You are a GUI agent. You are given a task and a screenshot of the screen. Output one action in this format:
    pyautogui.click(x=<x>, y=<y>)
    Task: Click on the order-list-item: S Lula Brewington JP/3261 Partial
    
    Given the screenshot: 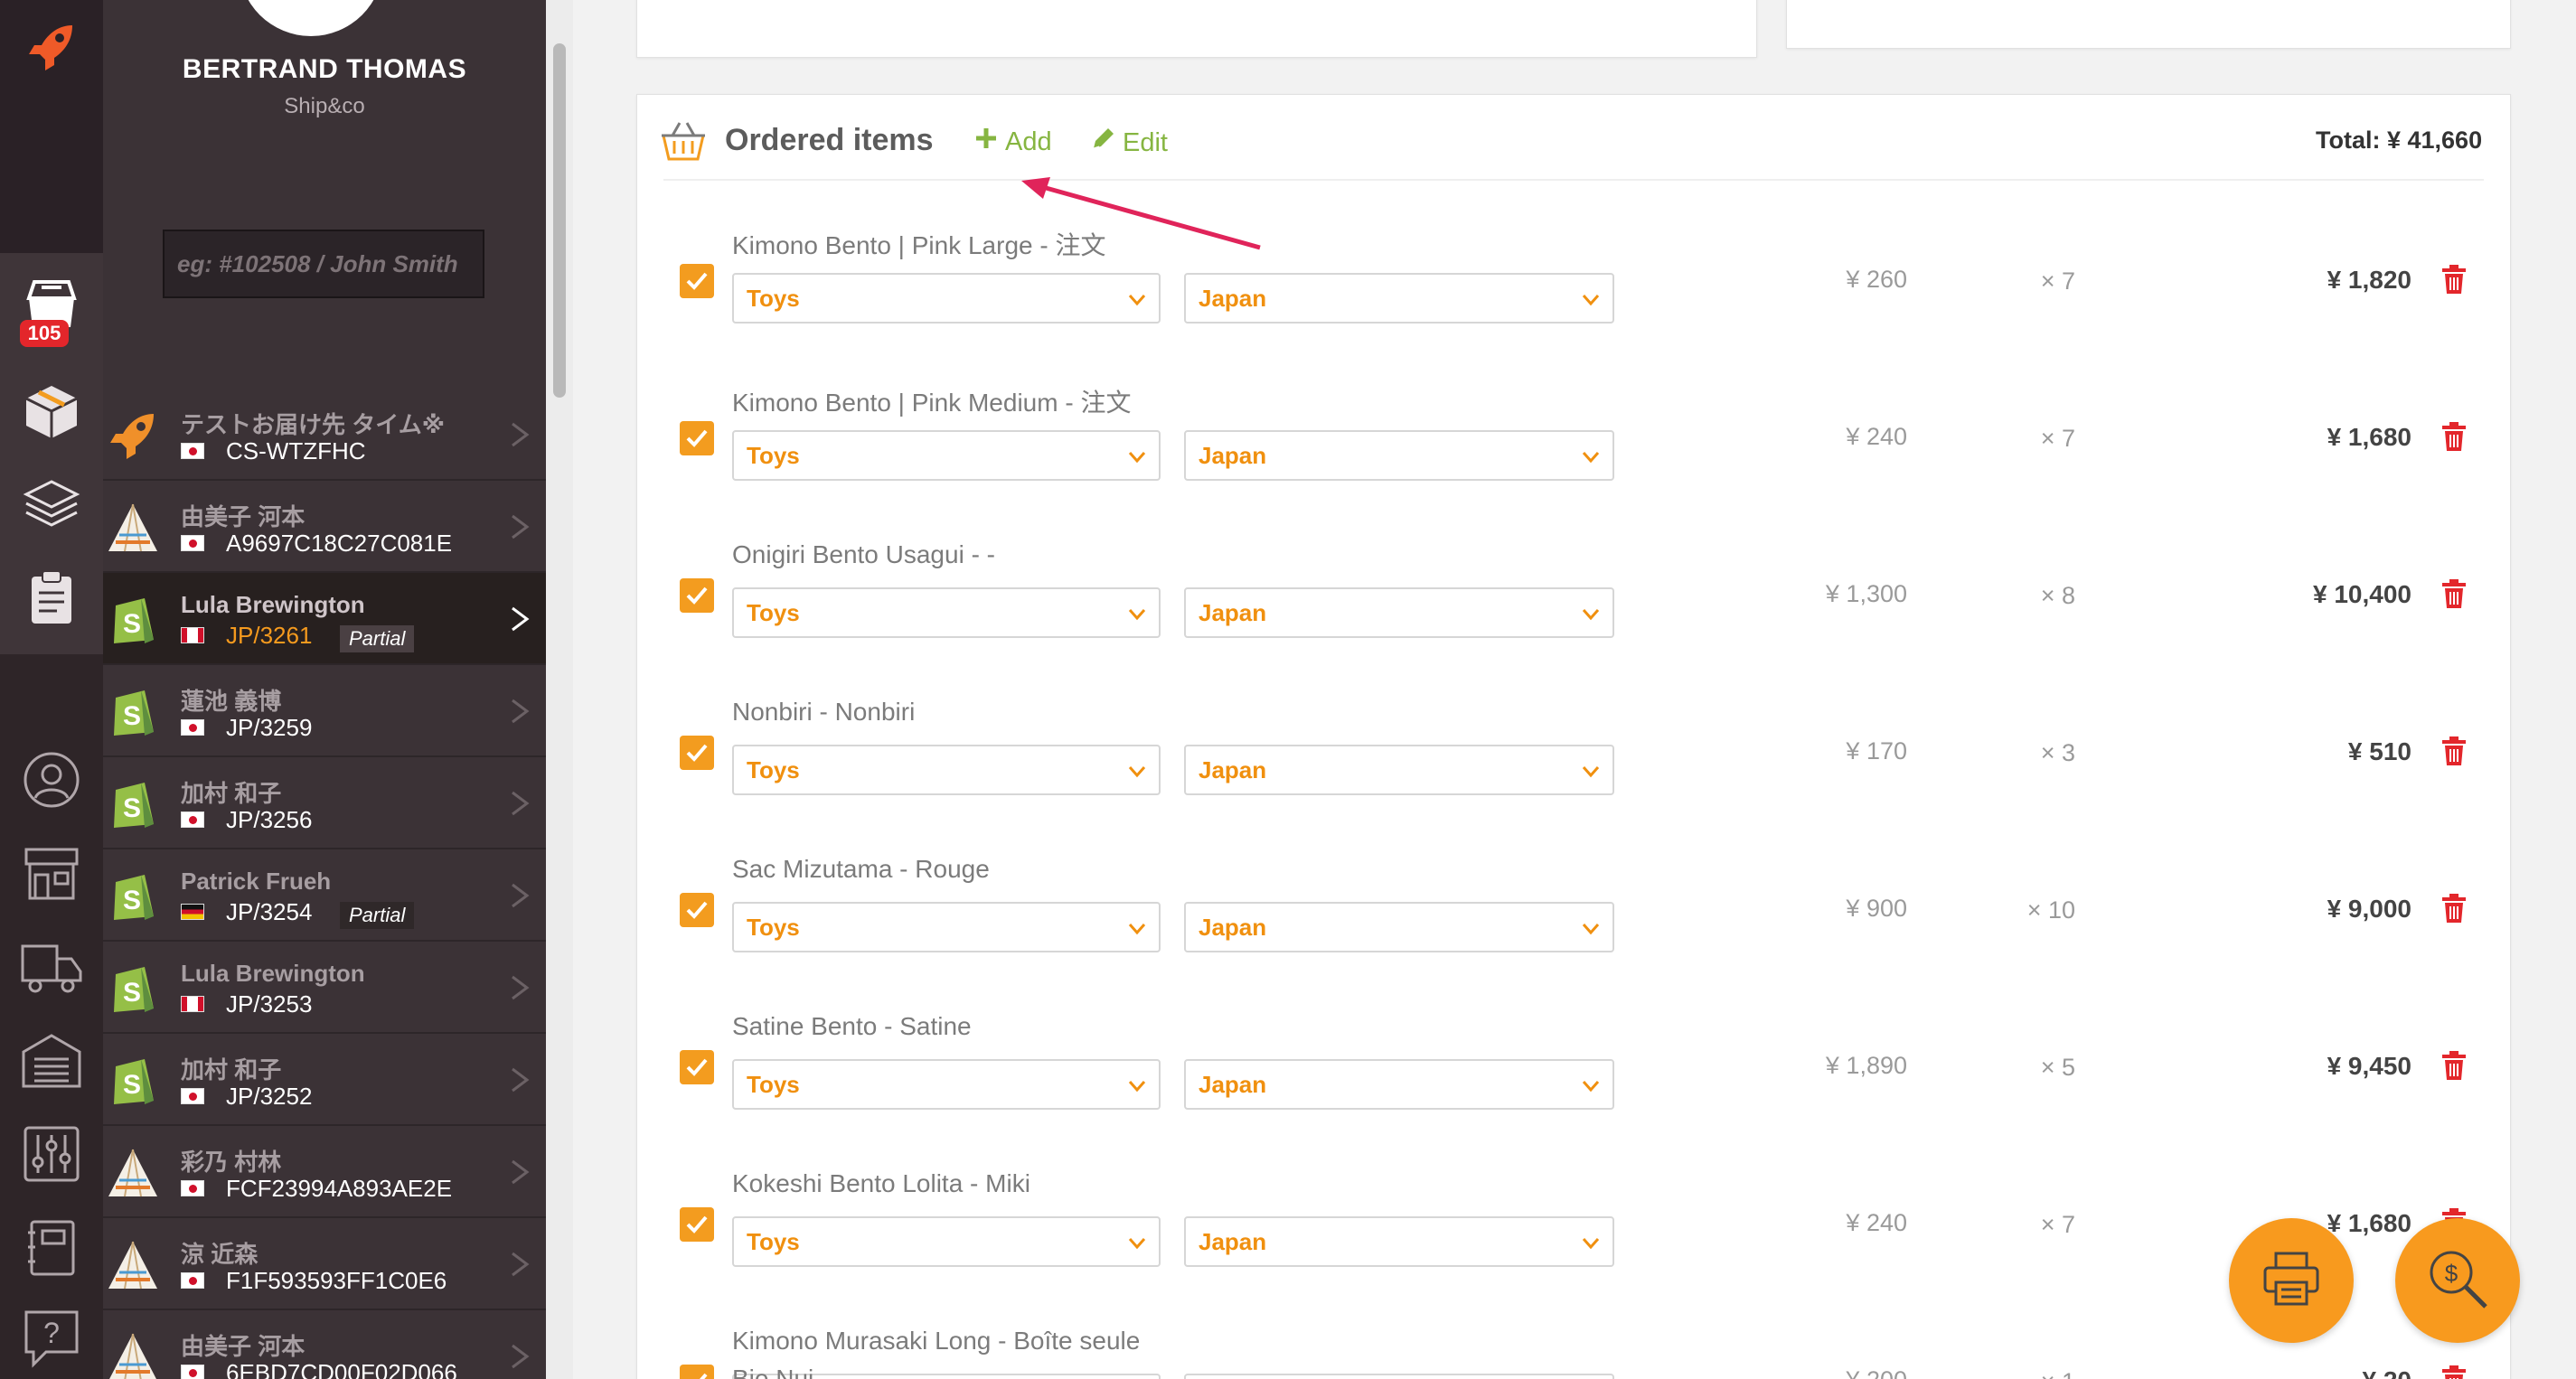 What is the action you would take?
    pyautogui.click(x=324, y=619)
    